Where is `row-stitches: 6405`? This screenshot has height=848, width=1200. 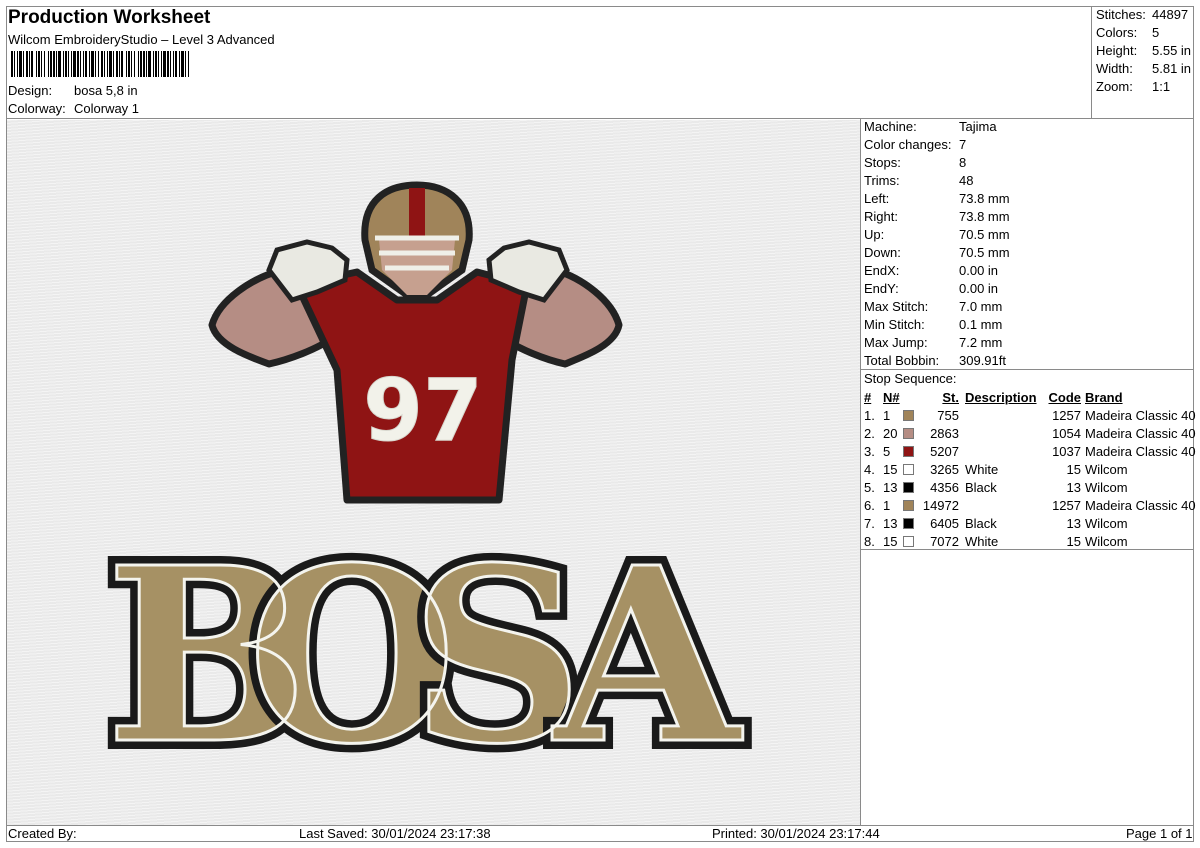 row-stitches: 6405 is located at coordinates (944, 523).